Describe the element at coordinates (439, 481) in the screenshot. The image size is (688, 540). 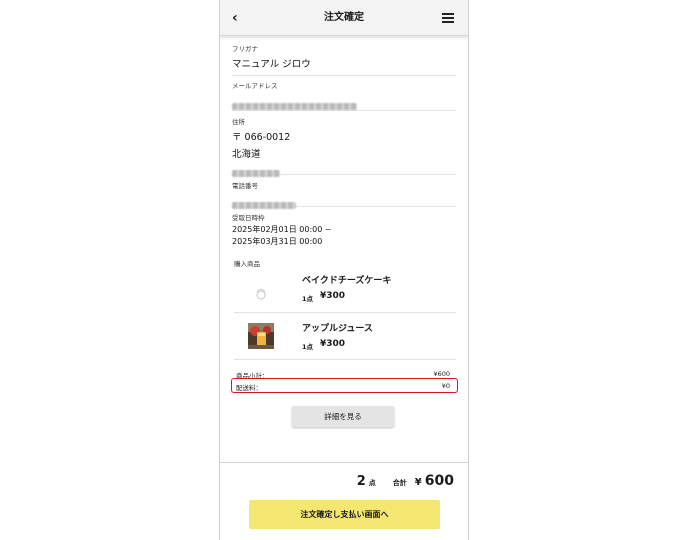
I see `total-amount: 600` at that location.